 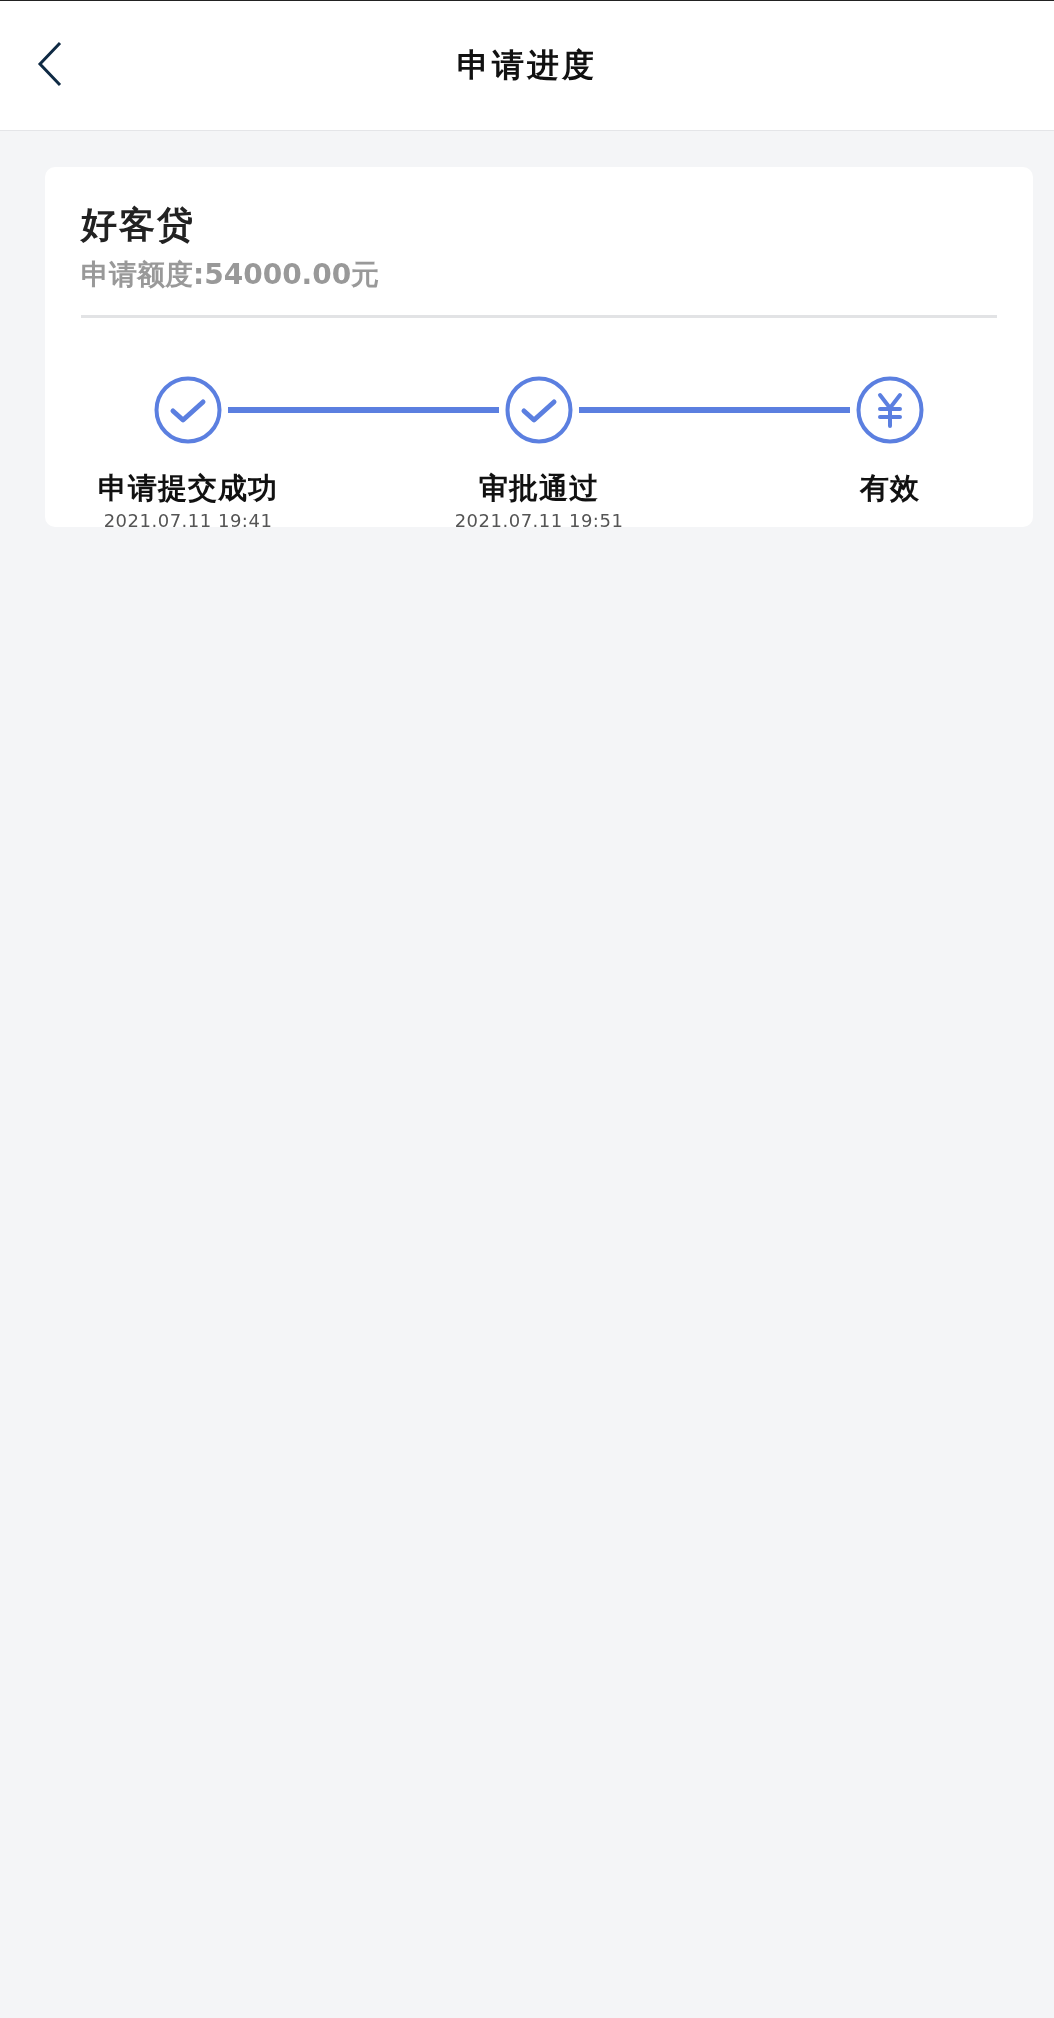 I want to click on step-label: 有效, so click(x=890, y=488).